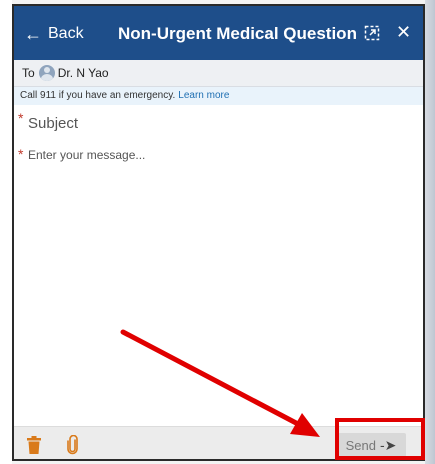 This screenshot has width=435, height=464. What do you see at coordinates (403, 32) in the screenshot?
I see `close-icon: ✕` at bounding box center [403, 32].